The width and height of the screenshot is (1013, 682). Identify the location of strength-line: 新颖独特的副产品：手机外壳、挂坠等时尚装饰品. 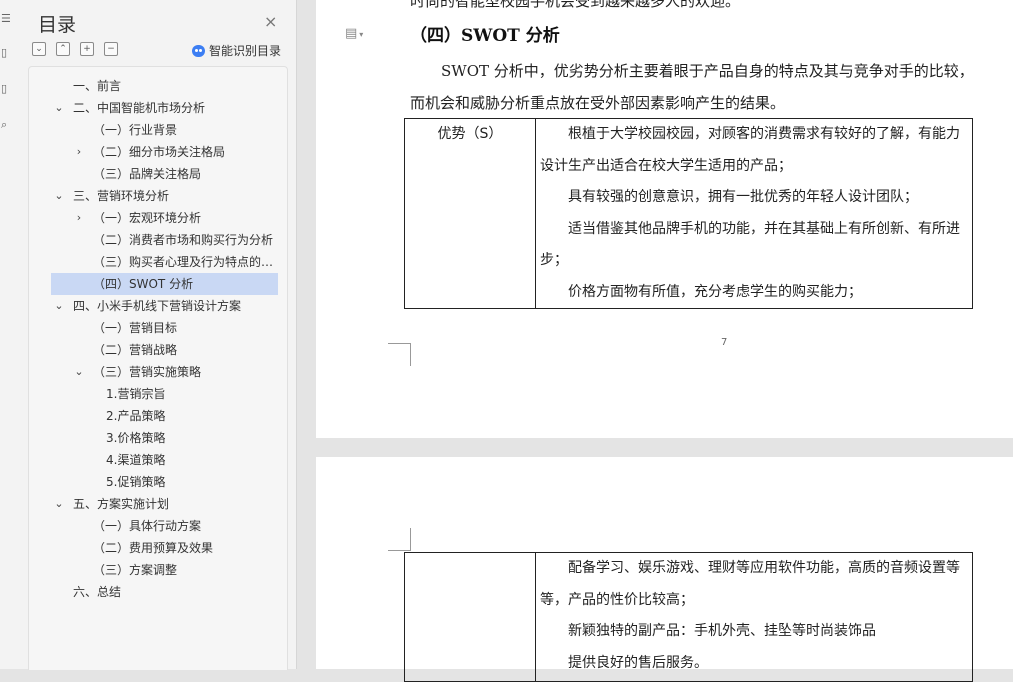
(708, 631).